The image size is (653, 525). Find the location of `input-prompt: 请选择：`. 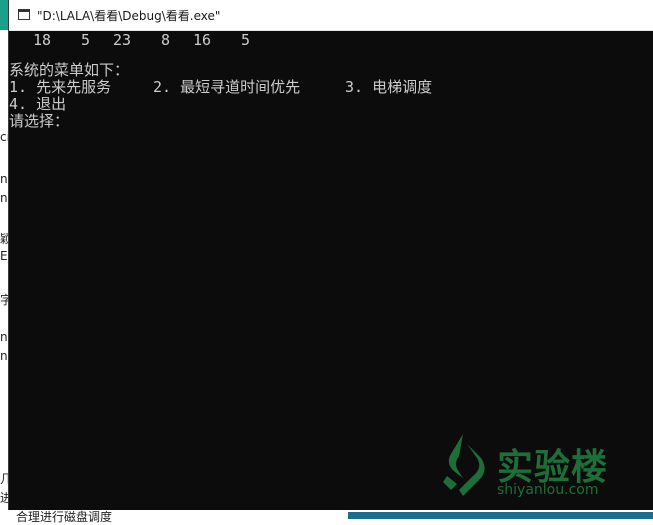

input-prompt: 请选择： is located at coordinates (39, 121).